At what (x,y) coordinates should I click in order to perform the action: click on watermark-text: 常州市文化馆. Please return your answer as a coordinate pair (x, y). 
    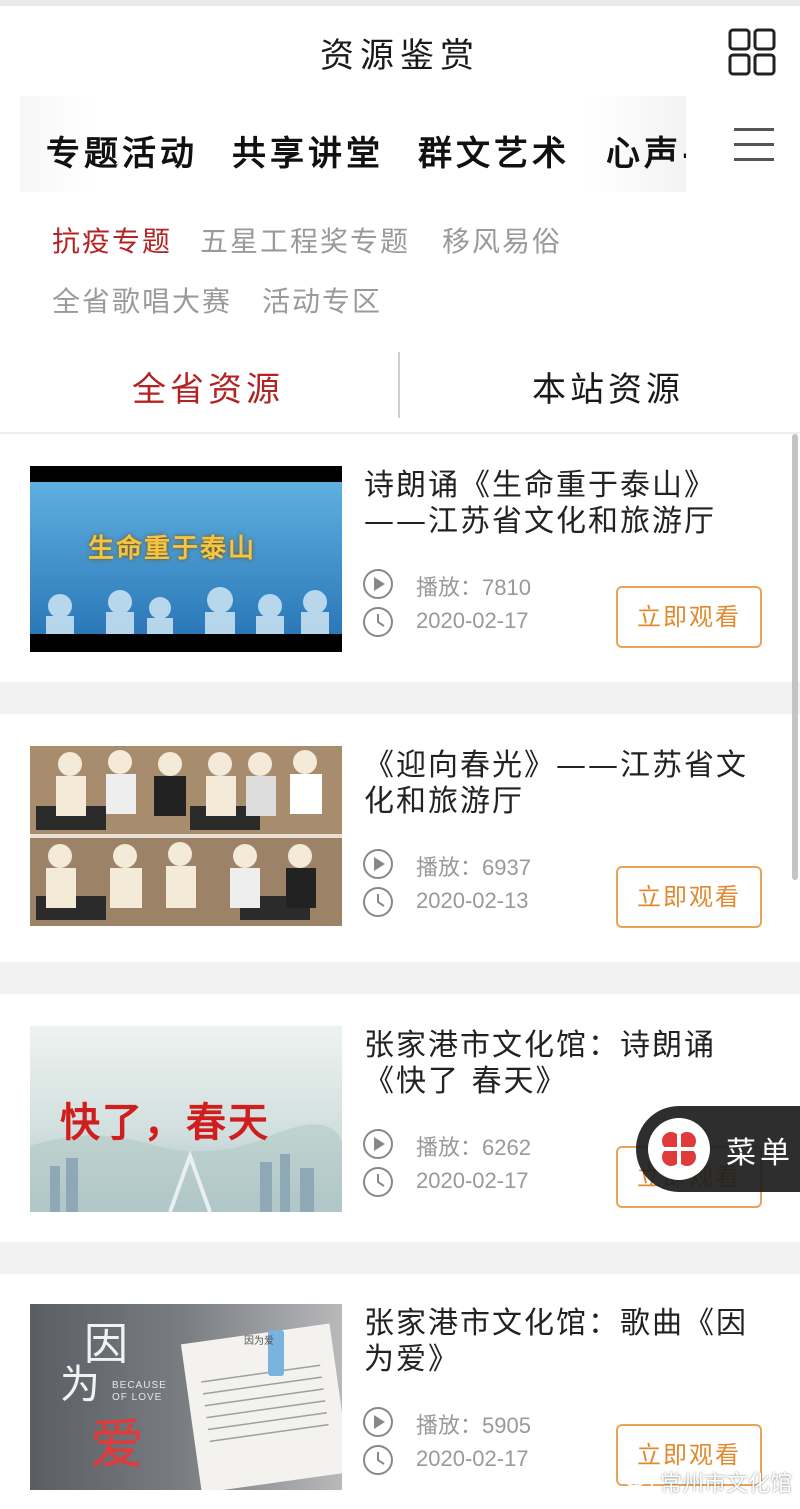
    Looking at the image, I should click on (726, 1483).